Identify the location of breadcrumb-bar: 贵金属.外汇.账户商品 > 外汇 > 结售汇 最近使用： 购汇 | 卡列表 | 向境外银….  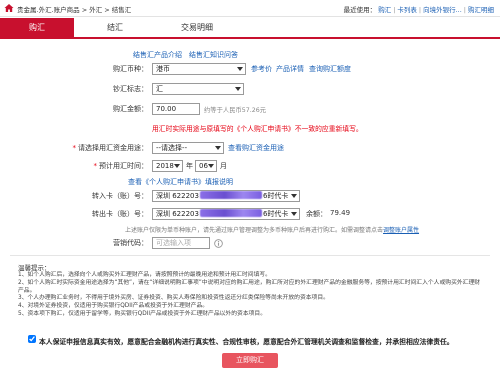
(250, 8).